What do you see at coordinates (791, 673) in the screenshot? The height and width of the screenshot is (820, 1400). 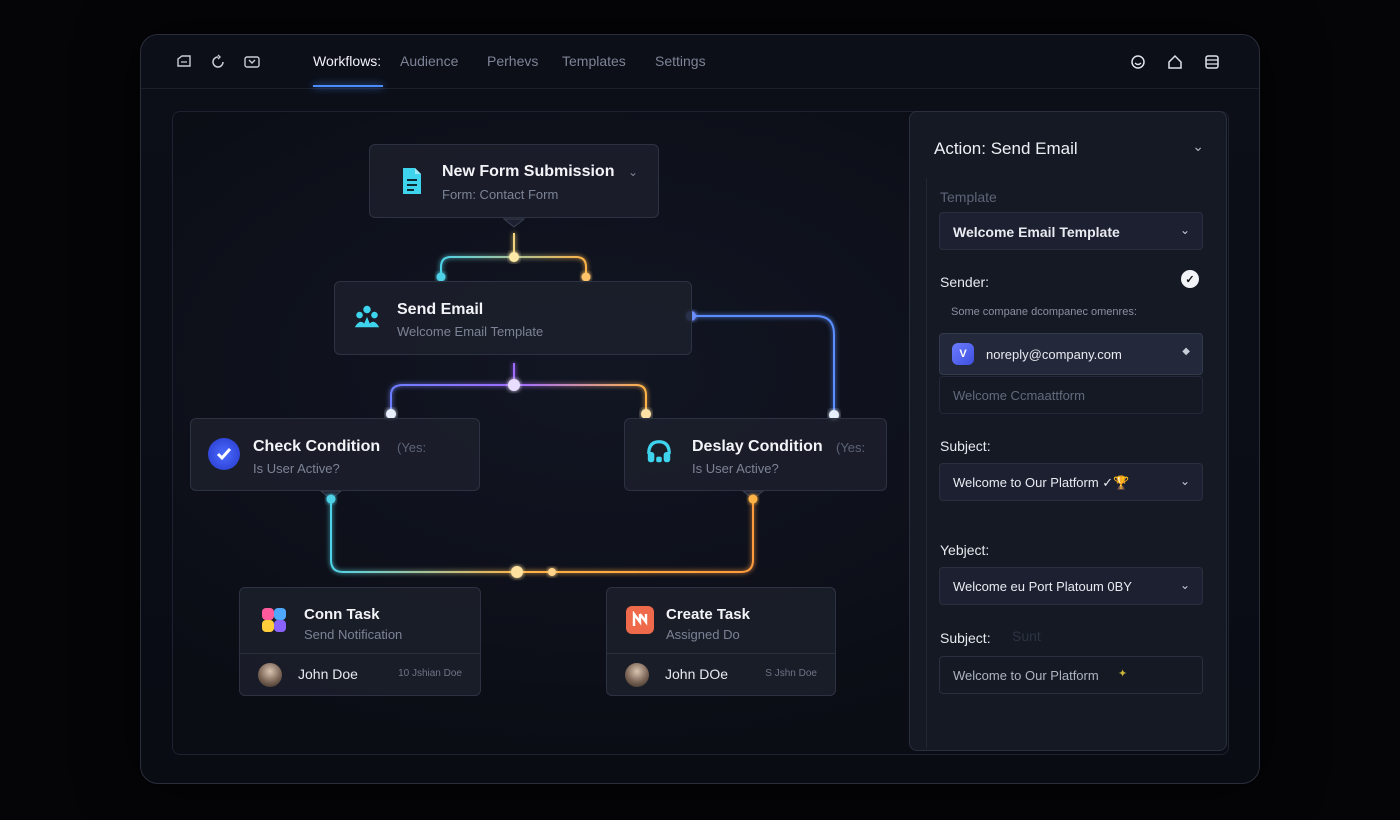 I see `assignee-detail: S Jshn Doe` at bounding box center [791, 673].